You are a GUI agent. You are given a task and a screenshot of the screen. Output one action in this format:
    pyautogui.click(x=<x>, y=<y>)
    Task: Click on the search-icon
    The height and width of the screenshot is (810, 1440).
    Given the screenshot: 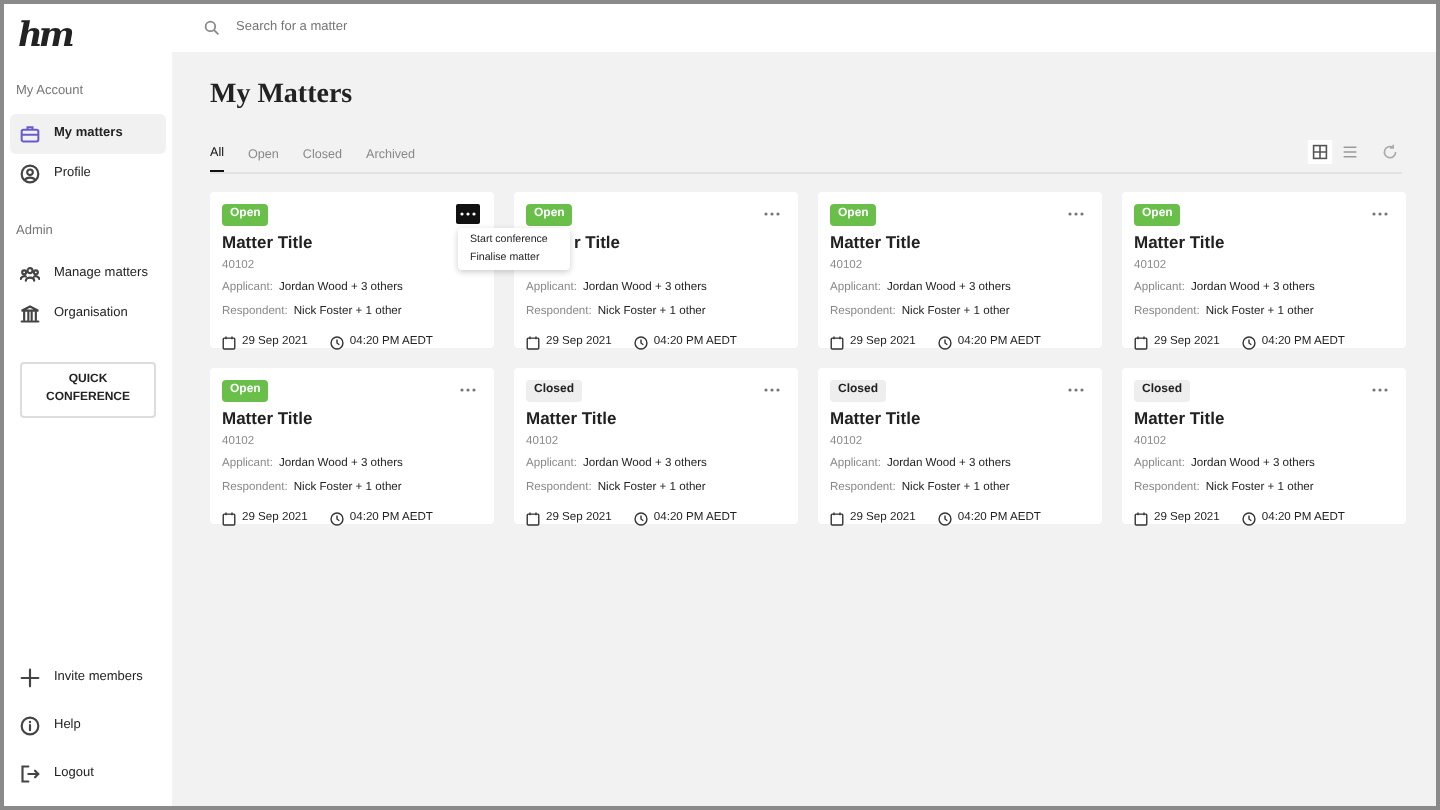 What is the action you would take?
    pyautogui.click(x=212, y=28)
    